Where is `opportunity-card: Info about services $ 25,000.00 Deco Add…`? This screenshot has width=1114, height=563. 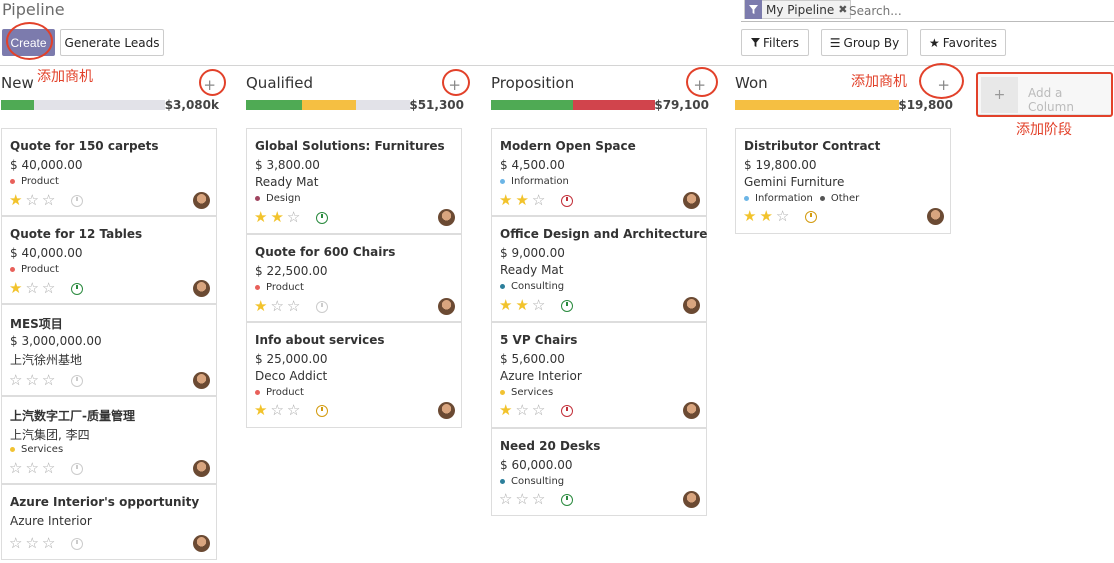
opportunity-card: Info about services $ 25,000.00 Deco Add… is located at coordinates (354, 375).